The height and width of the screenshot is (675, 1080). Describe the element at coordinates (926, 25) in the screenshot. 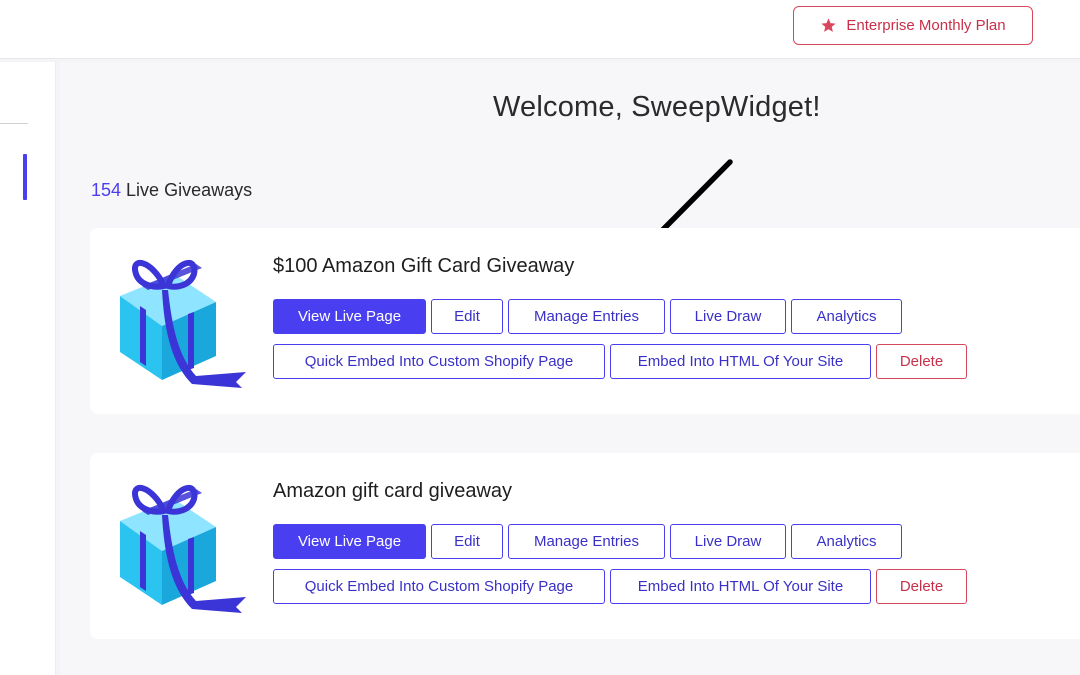

I see `plan-button-label: Enterprise Monthly Plan` at that location.